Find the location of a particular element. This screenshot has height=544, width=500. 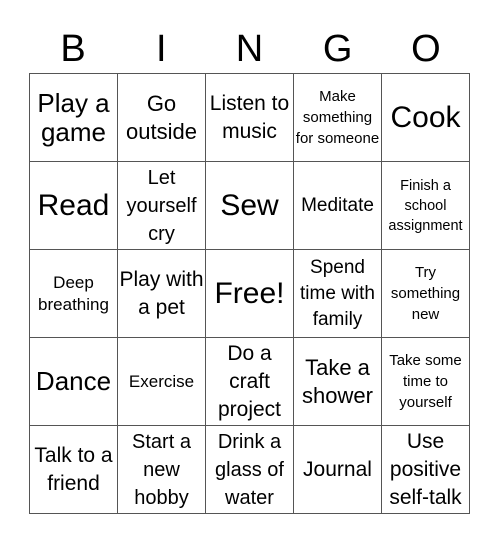

cell-text: Spend time with family is located at coordinates (337, 293).